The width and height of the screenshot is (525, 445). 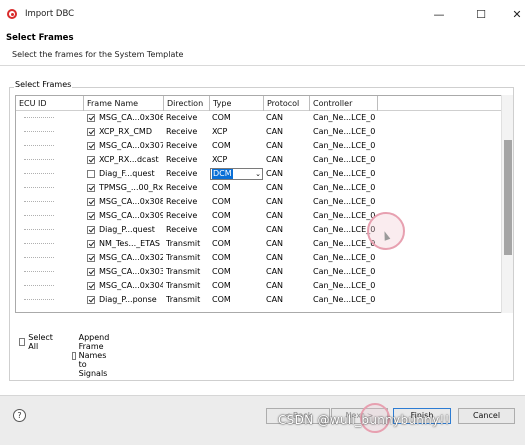 What do you see at coordinates (130, 243) in the screenshot?
I see `frame-name-cell: NM_Tes..._ETAS` at bounding box center [130, 243].